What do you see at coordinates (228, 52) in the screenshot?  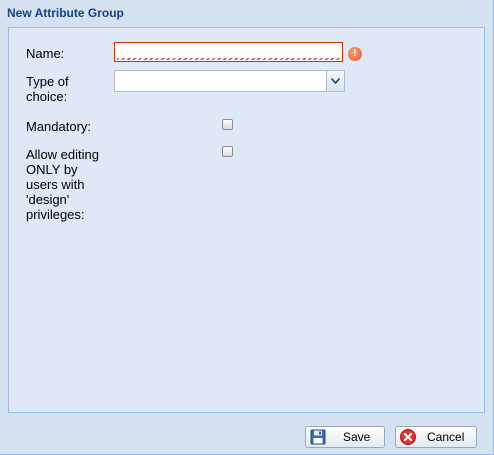 I see `name-input` at bounding box center [228, 52].